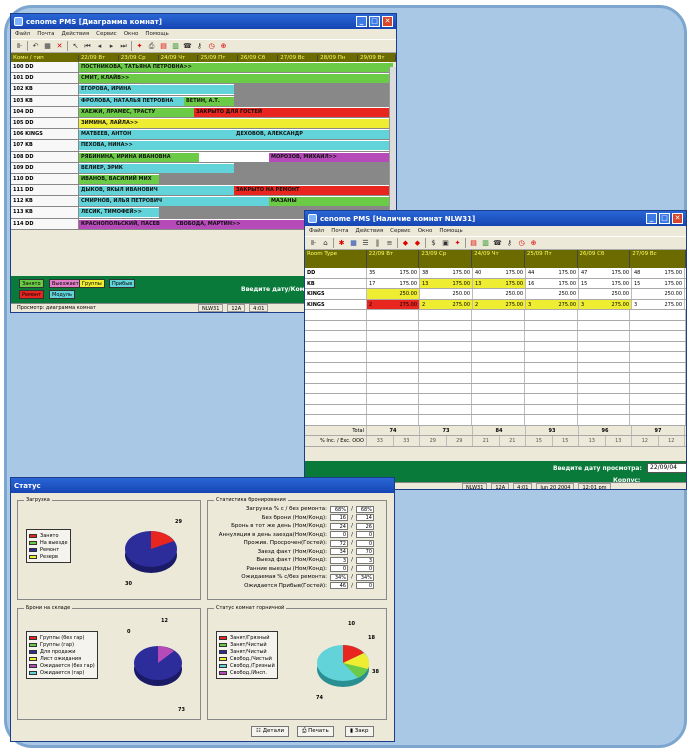  I want to click on room-row: 100 DD ПОСТНИКОВА, ТАТЬЯНА ПЕТРОВНА>>, so click(202, 68).